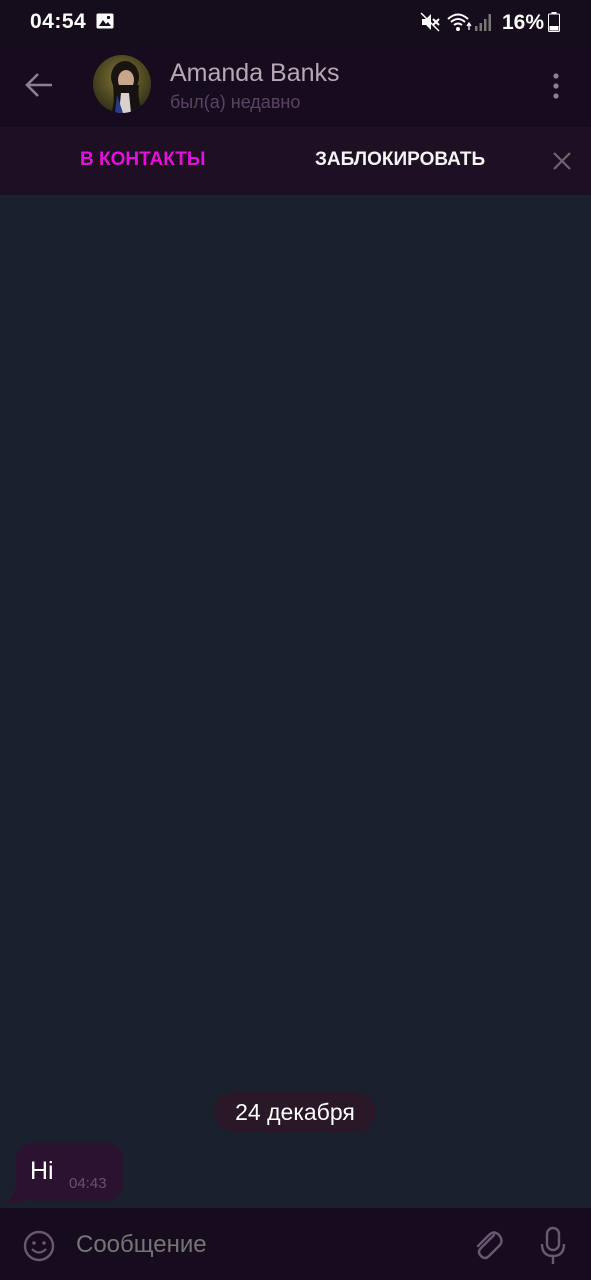 The width and height of the screenshot is (591, 1280). I want to click on more-vertical-icon, so click(556, 86).